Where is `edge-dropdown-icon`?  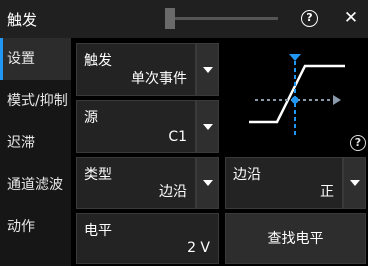 edge-dropdown-icon is located at coordinates (354, 183).